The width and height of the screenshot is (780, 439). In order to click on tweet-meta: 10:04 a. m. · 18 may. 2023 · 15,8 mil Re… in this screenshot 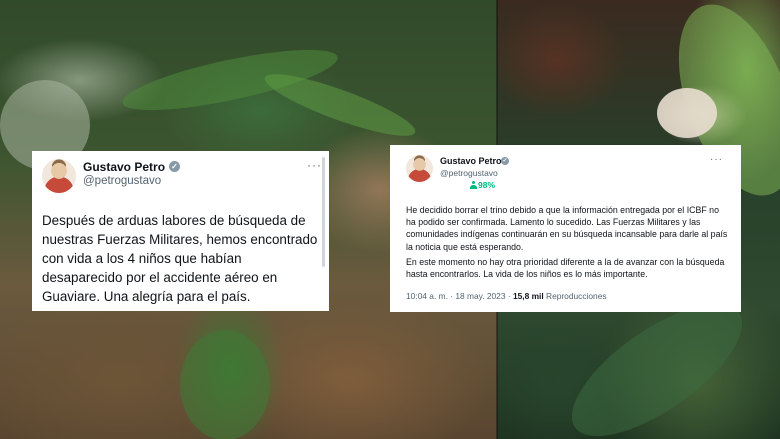, I will do `click(506, 296)`.